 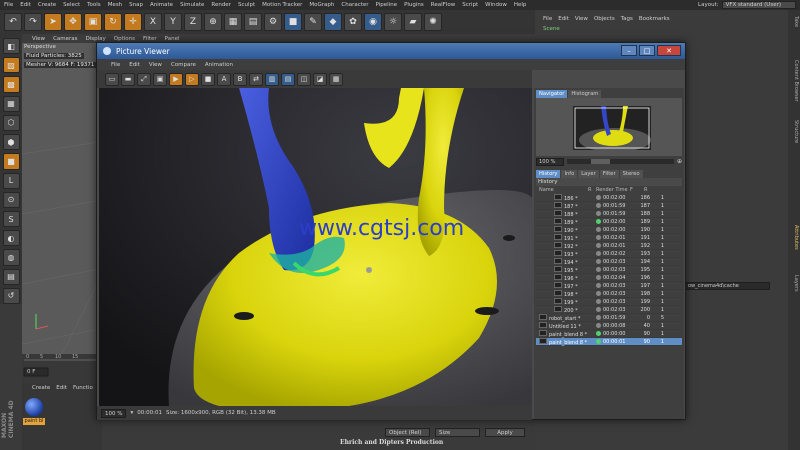 What do you see at coordinates (563, 19) in the screenshot?
I see `object-menu-item-edit: Edit` at bounding box center [563, 19].